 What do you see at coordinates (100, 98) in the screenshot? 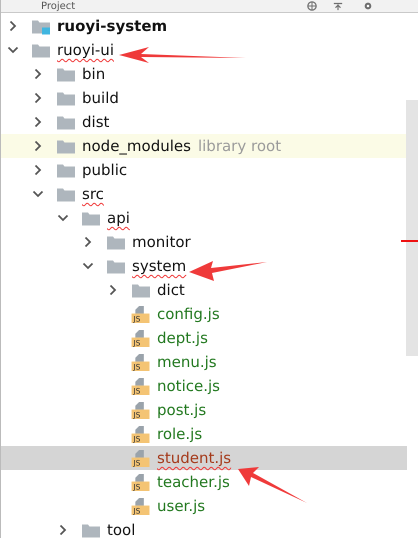
I see `folder-name: build` at bounding box center [100, 98].